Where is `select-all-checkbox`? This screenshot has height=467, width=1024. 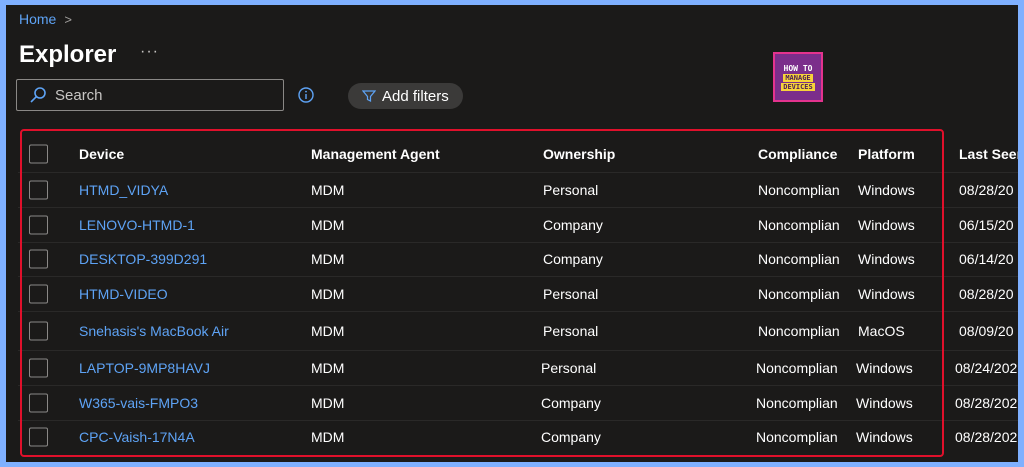
select-all-checkbox is located at coordinates (38, 154).